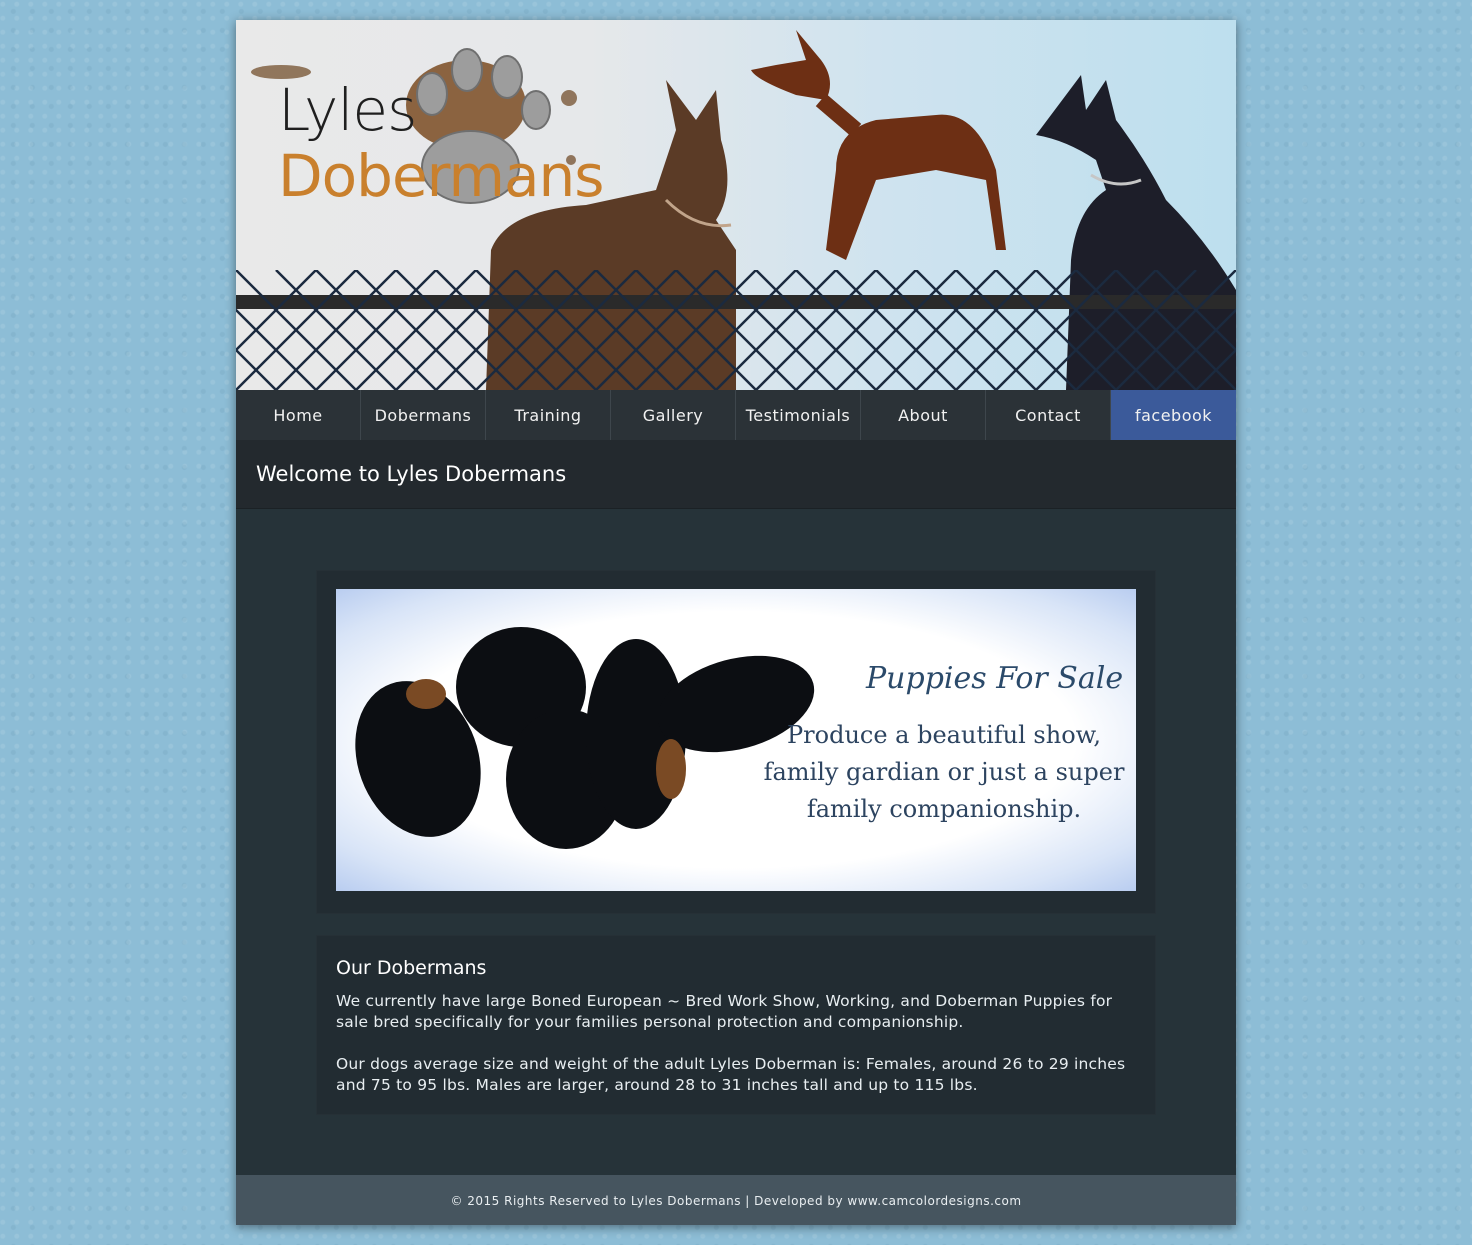 The image size is (1472, 1245). Describe the element at coordinates (995, 678) in the screenshot. I see `banner-title: Puppies For Sale` at that location.